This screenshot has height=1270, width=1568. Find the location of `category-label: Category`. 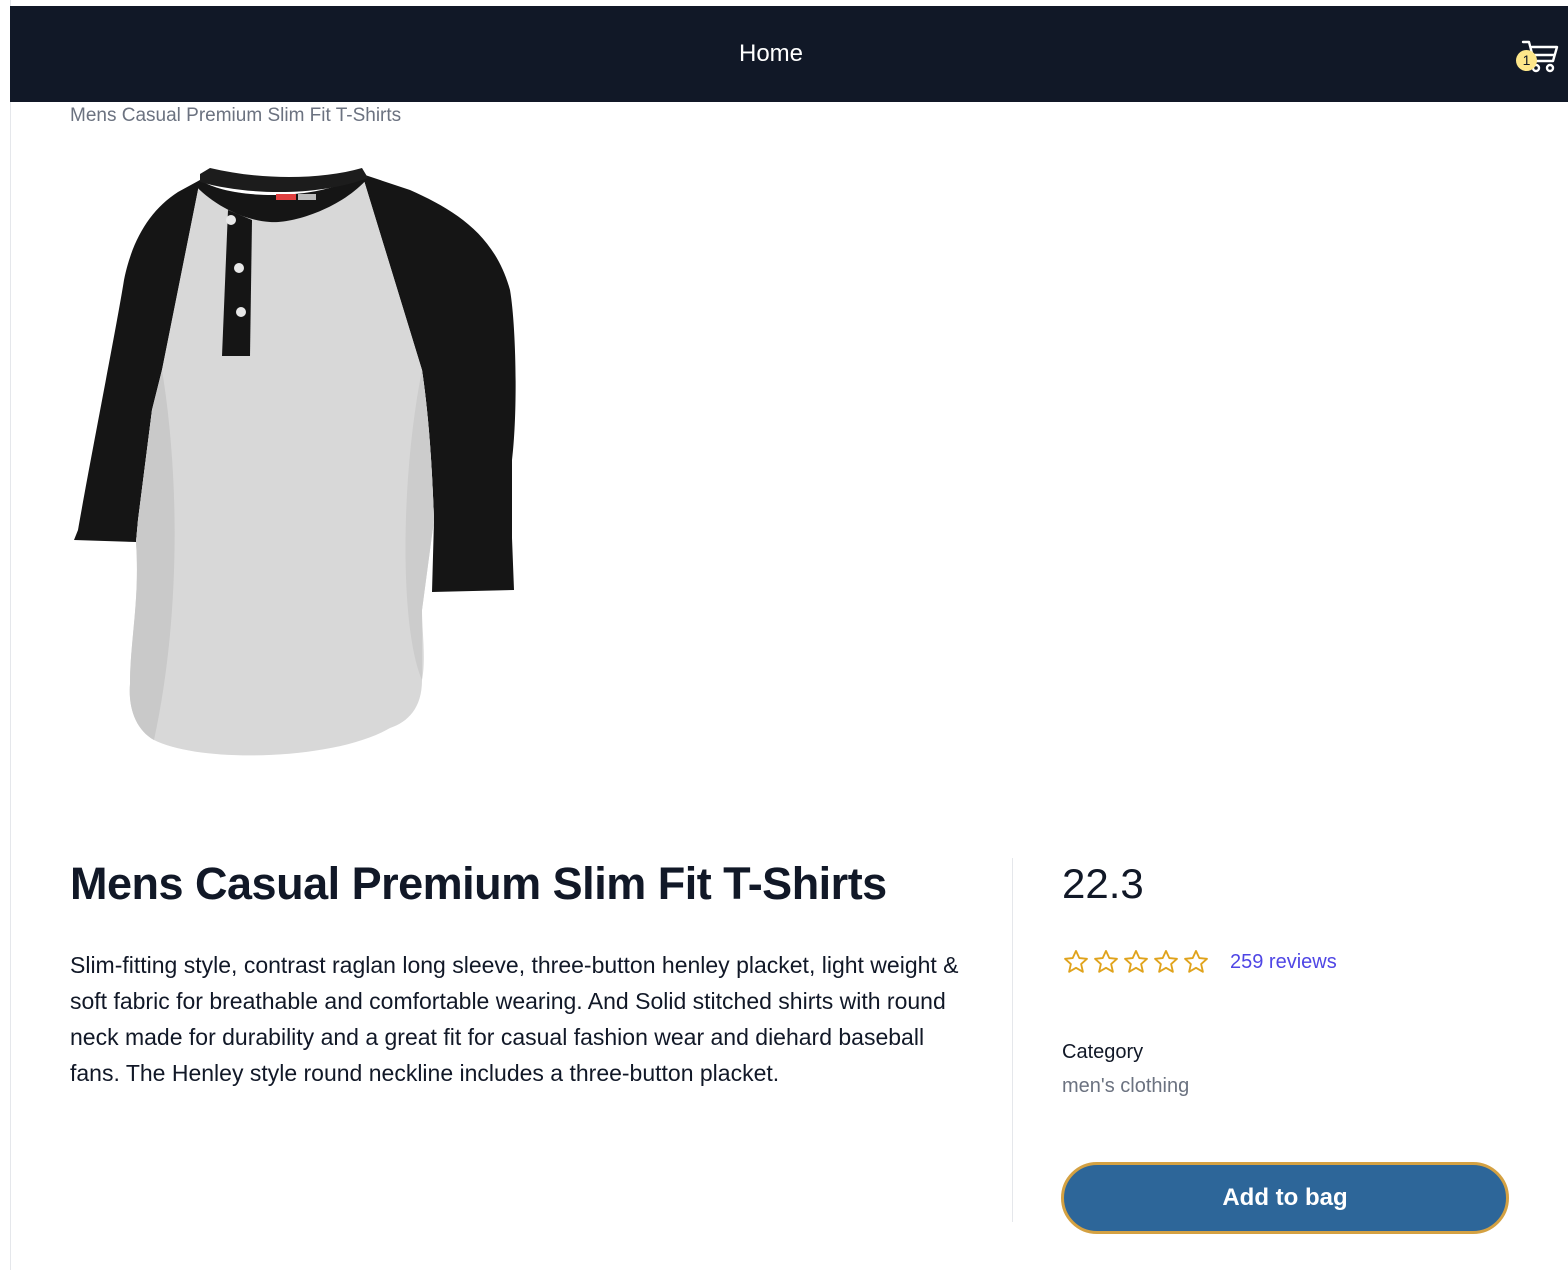

category-label: Category is located at coordinates (1103, 1052).